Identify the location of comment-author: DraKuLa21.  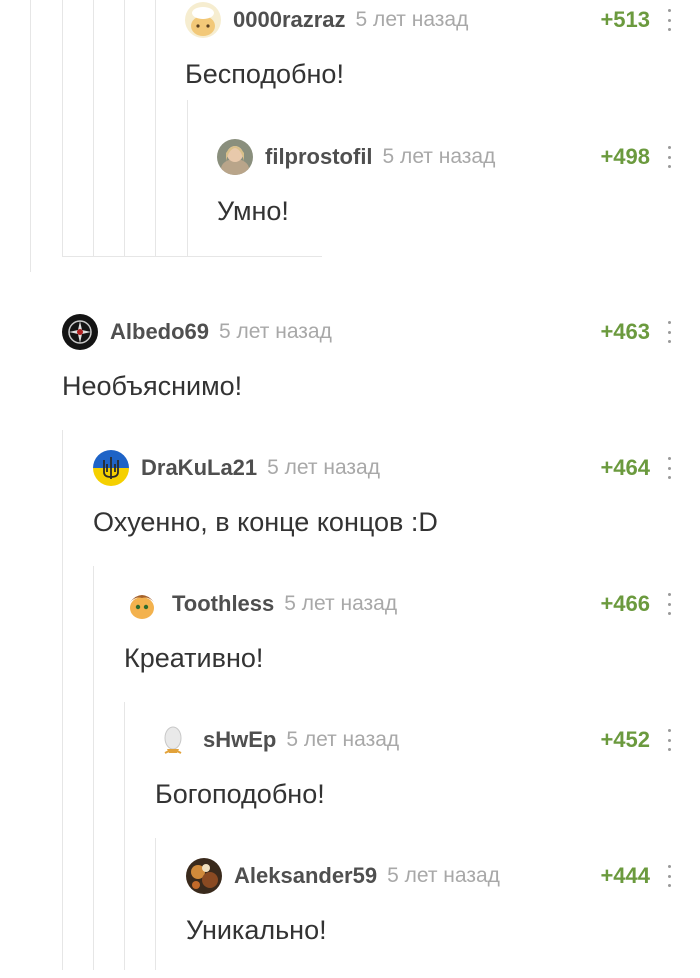
(199, 468).